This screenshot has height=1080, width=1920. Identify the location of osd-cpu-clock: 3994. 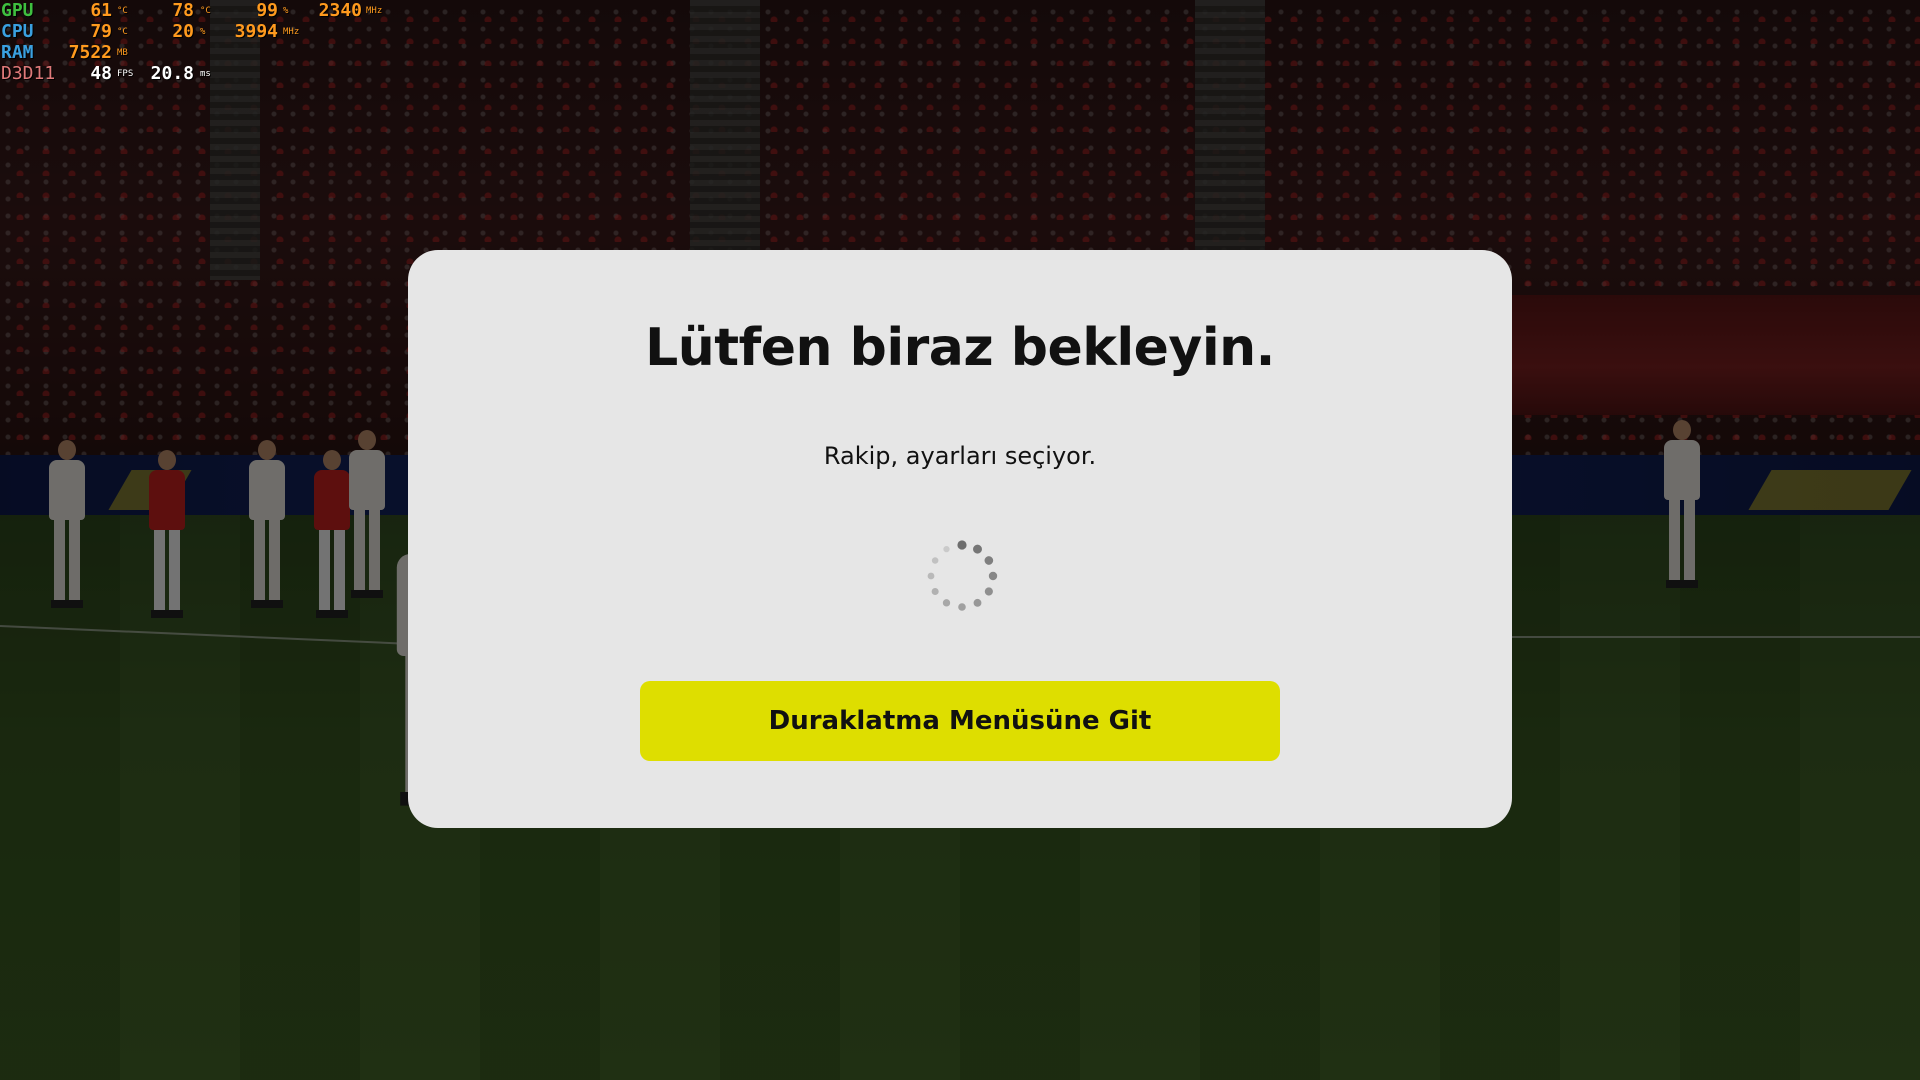
(256, 31).